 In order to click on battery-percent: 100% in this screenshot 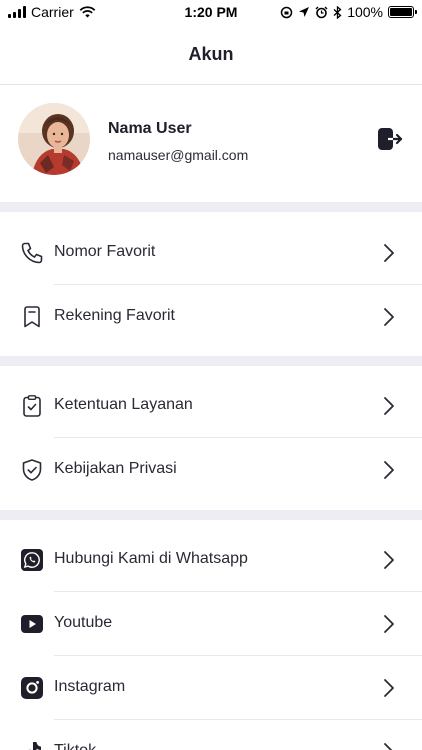, I will do `click(365, 12)`.